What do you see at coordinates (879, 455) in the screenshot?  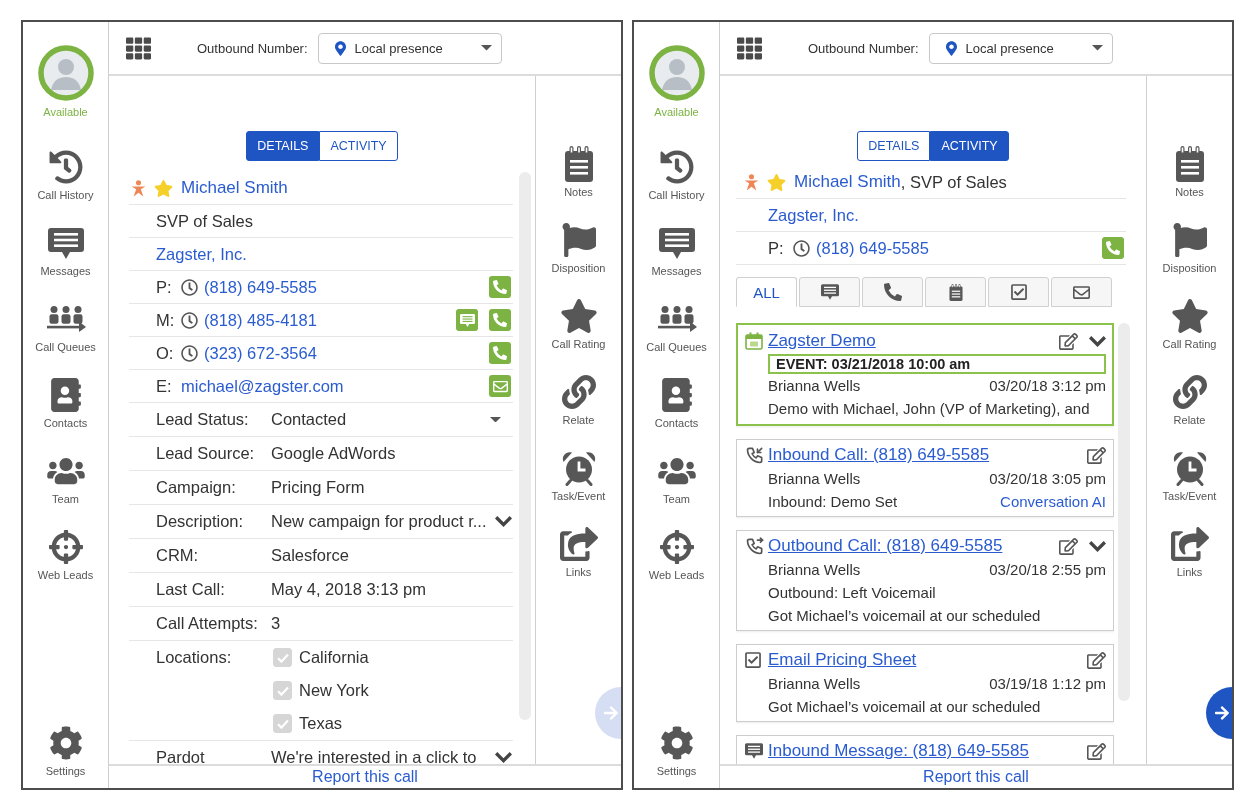 I see `activity-title-link: Inbound Call: (818) 649-5585` at bounding box center [879, 455].